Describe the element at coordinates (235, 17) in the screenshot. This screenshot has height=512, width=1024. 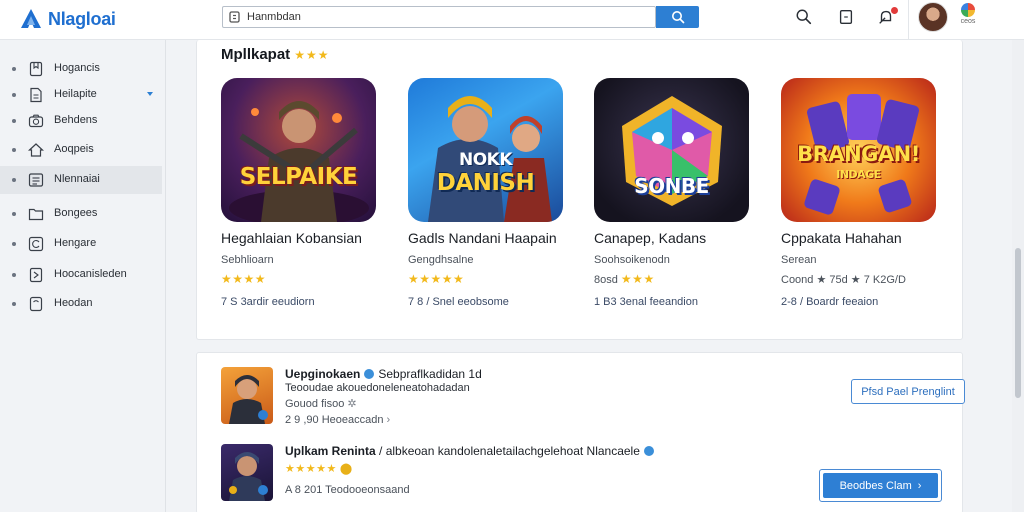
I see `search-field-icon` at that location.